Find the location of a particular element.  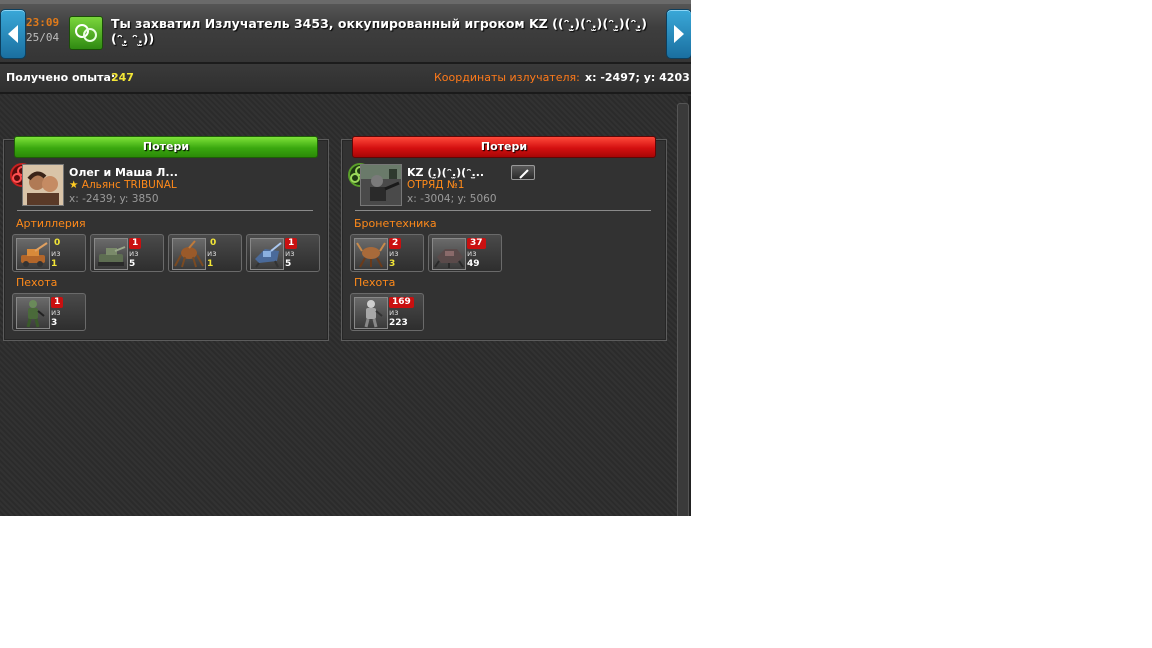

xp-value: 247 is located at coordinates (122, 77).